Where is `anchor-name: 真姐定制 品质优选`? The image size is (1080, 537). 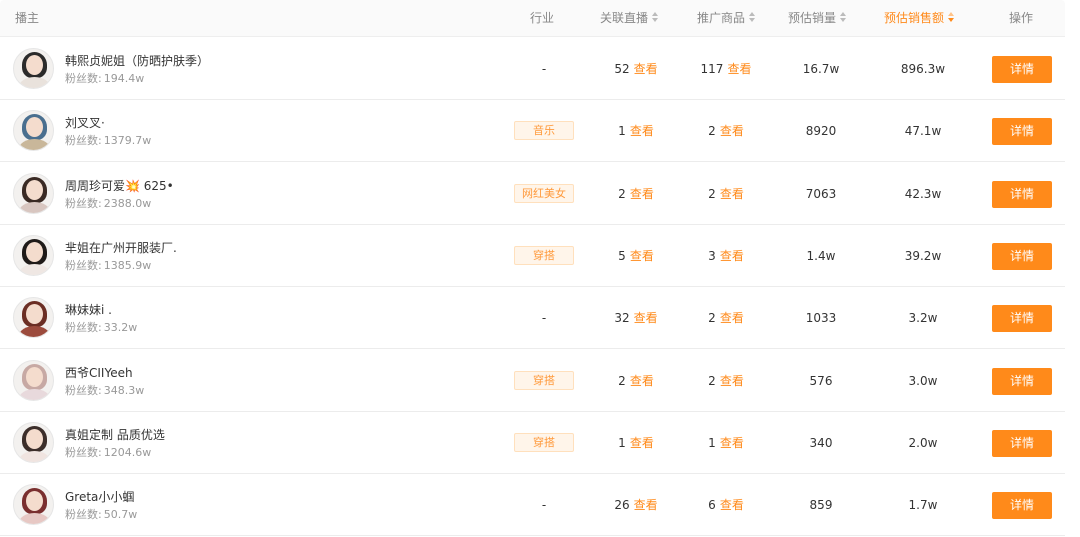 anchor-name: 真姐定制 品质优选 is located at coordinates (115, 434).